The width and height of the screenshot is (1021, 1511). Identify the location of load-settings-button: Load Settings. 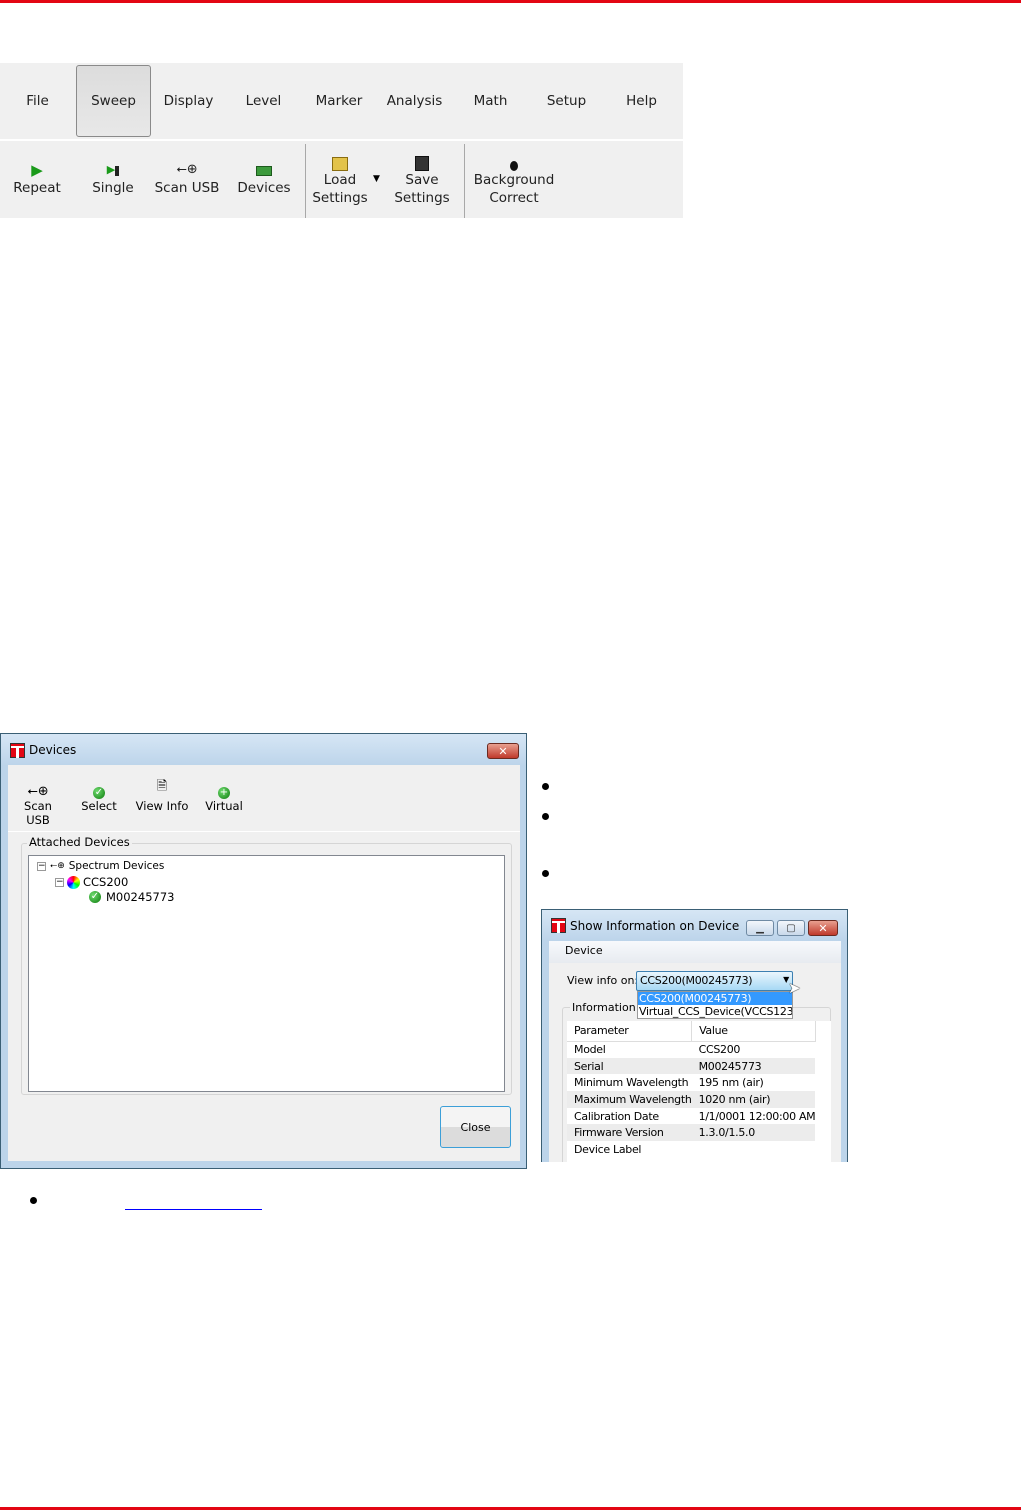
(340, 179).